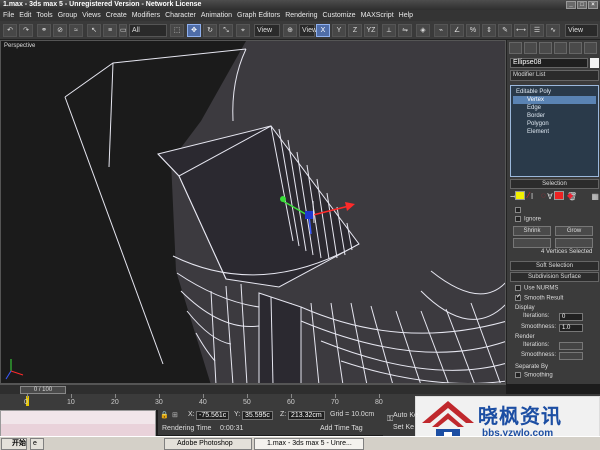  I want to click on menu-file: File, so click(8, 15).